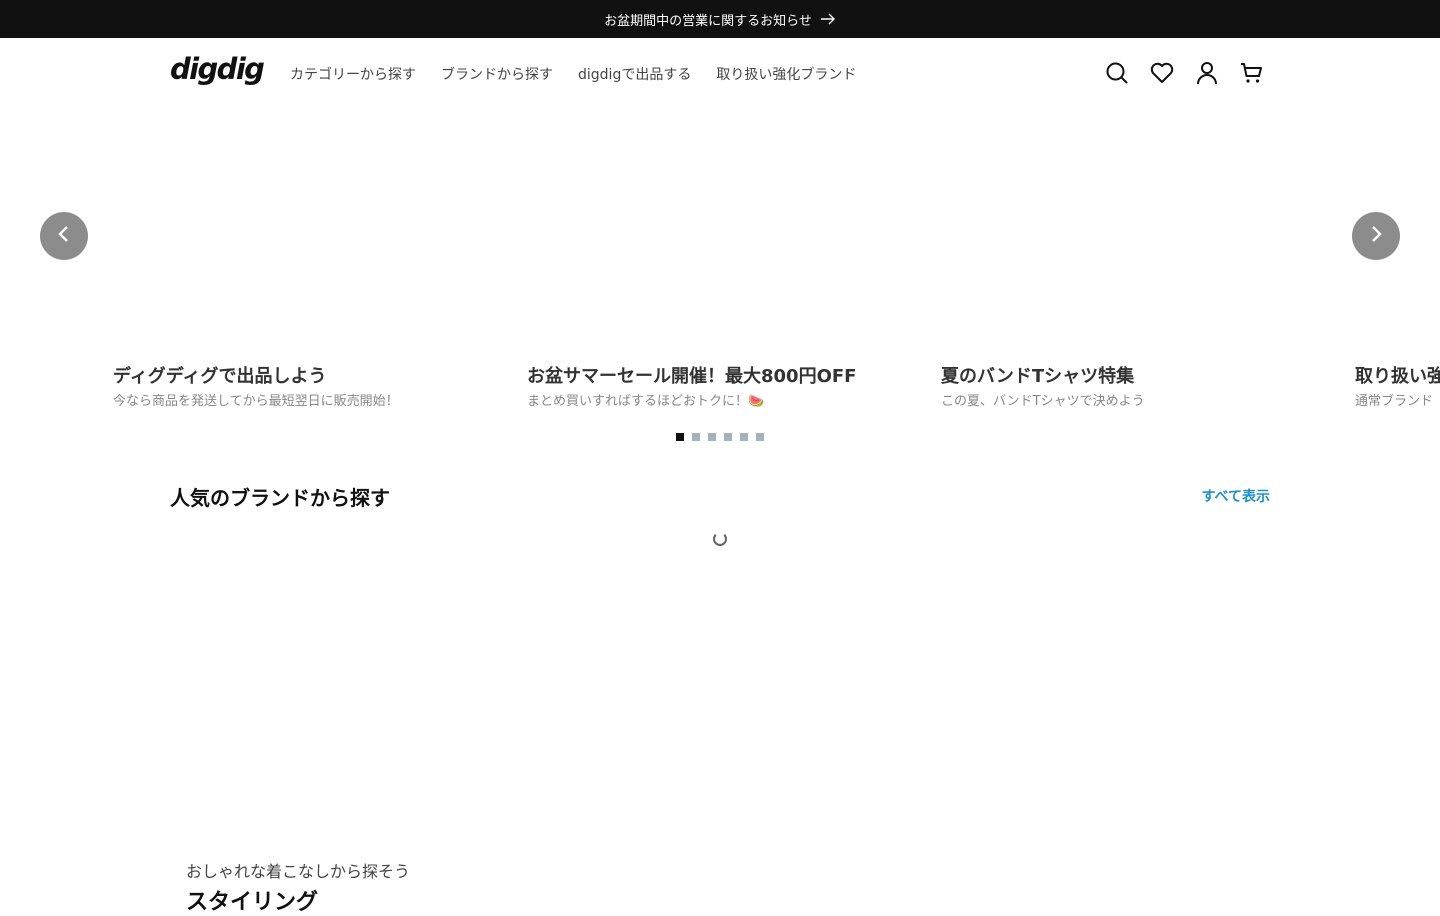  What do you see at coordinates (720, 495) in the screenshot?
I see `popular-brands-header: 人気のブランドから探す すべて表示` at bounding box center [720, 495].